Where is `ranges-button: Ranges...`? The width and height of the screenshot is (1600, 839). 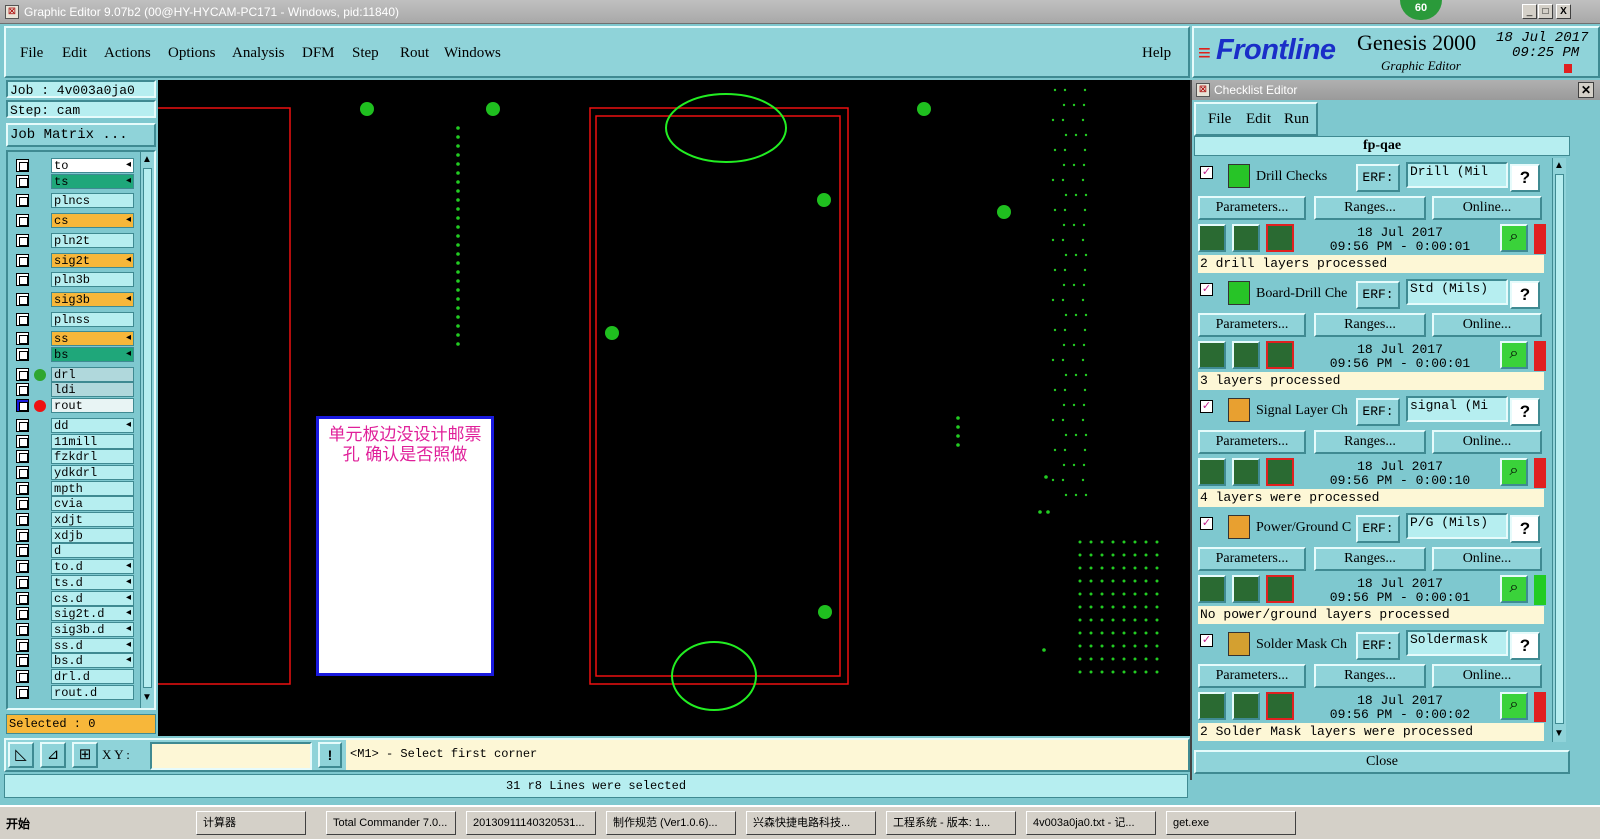
ranges-button: Ranges... is located at coordinates (1370, 208).